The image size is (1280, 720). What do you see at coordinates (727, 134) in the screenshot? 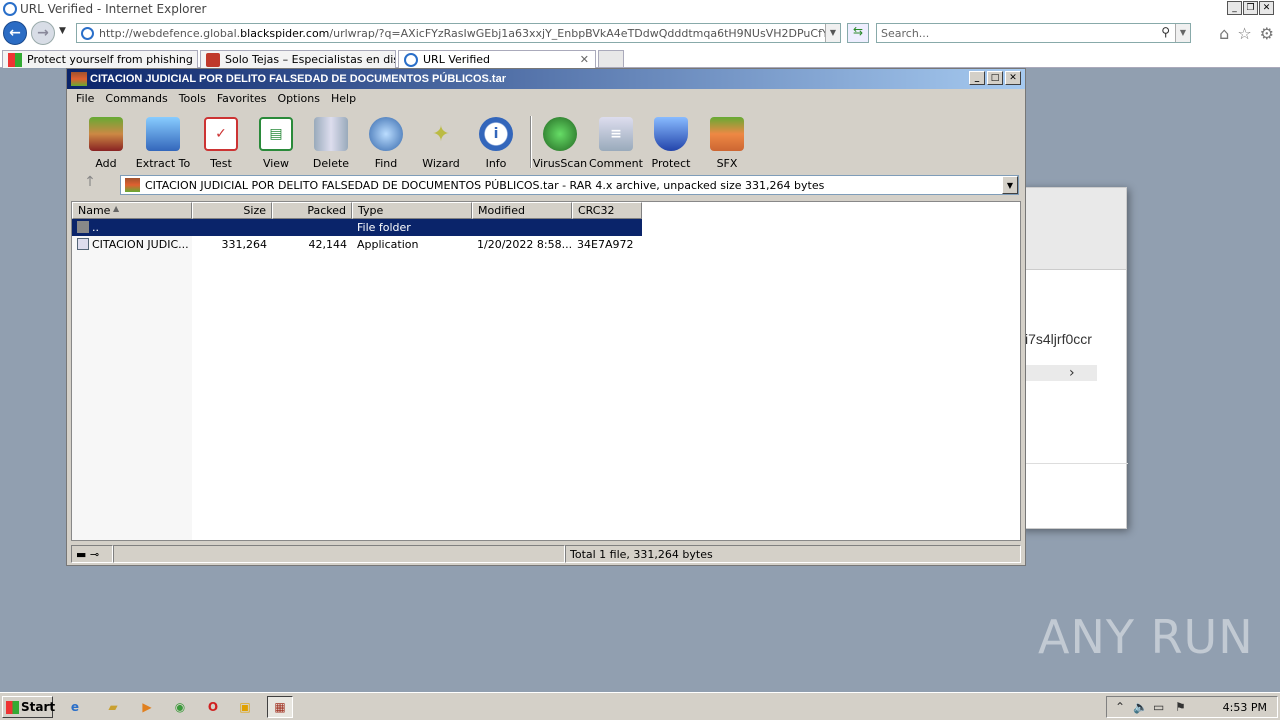
I see `sfx-box-icon` at bounding box center [727, 134].